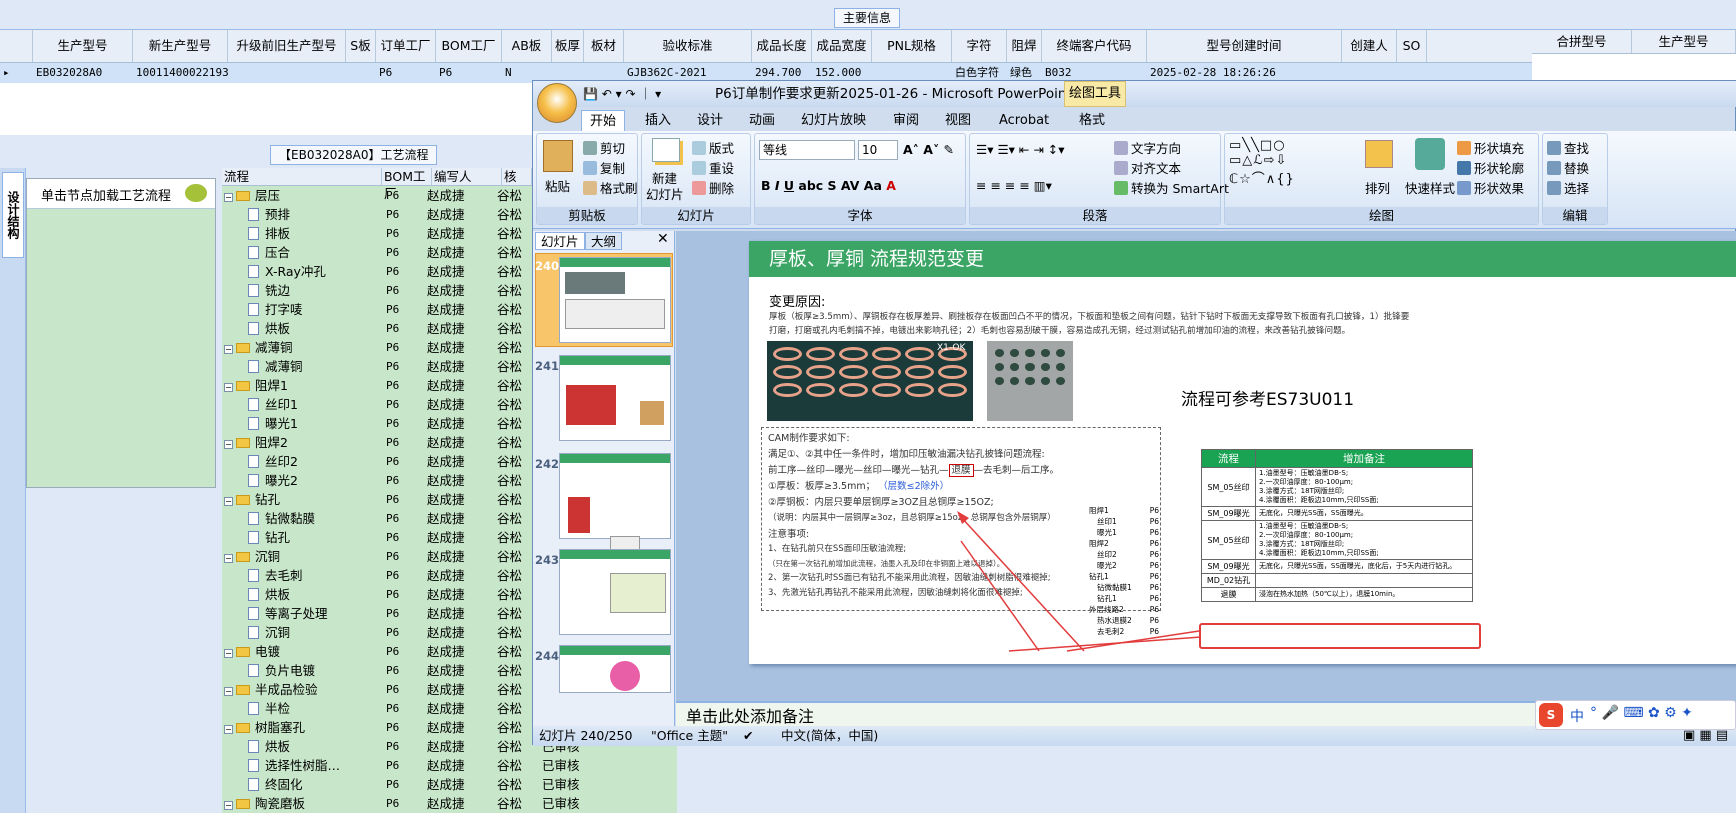  I want to click on grid-column-header: 订单工厂, so click(406, 46).